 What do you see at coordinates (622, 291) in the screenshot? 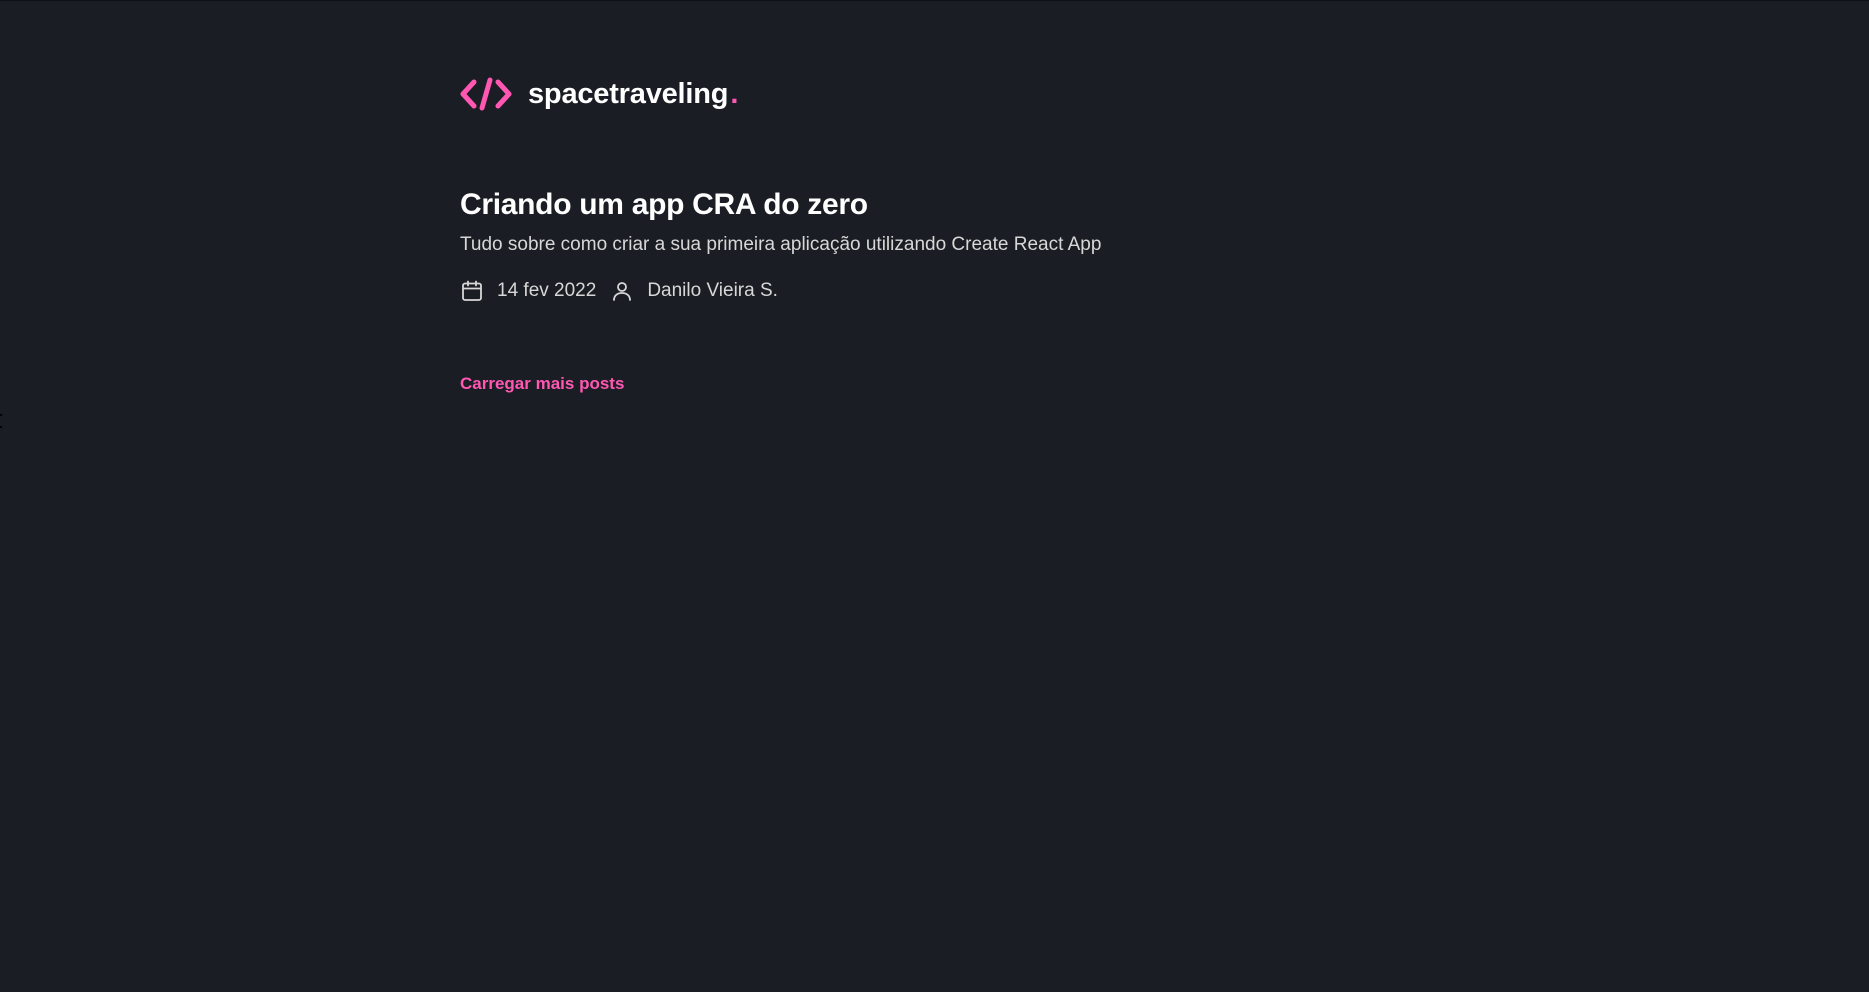
I see `user-icon` at bounding box center [622, 291].